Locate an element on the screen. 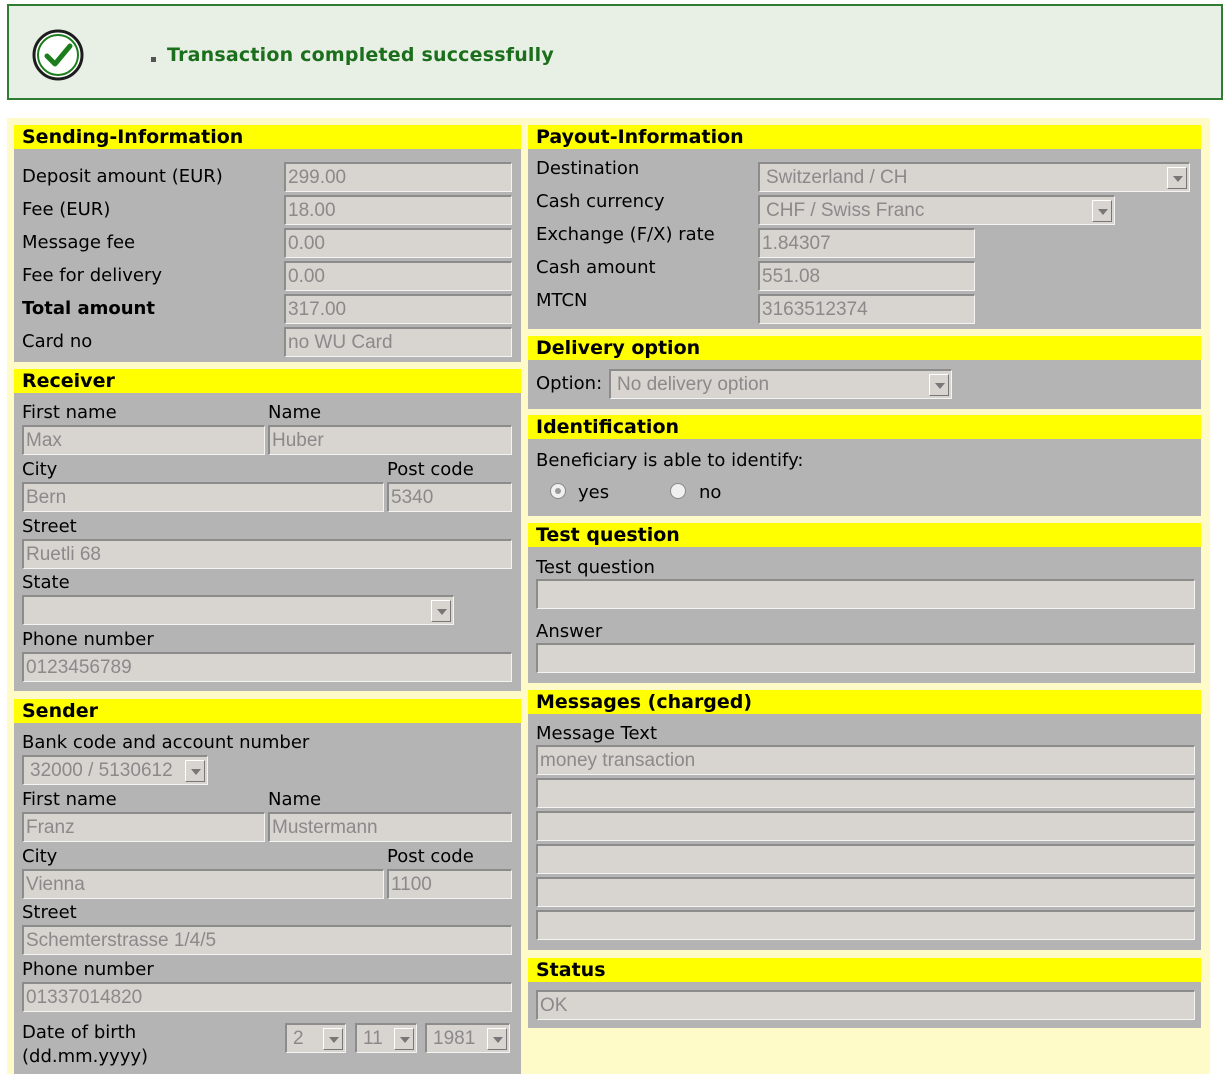 This screenshot has height=1074, width=1223. answer-label: Answer is located at coordinates (569, 631).